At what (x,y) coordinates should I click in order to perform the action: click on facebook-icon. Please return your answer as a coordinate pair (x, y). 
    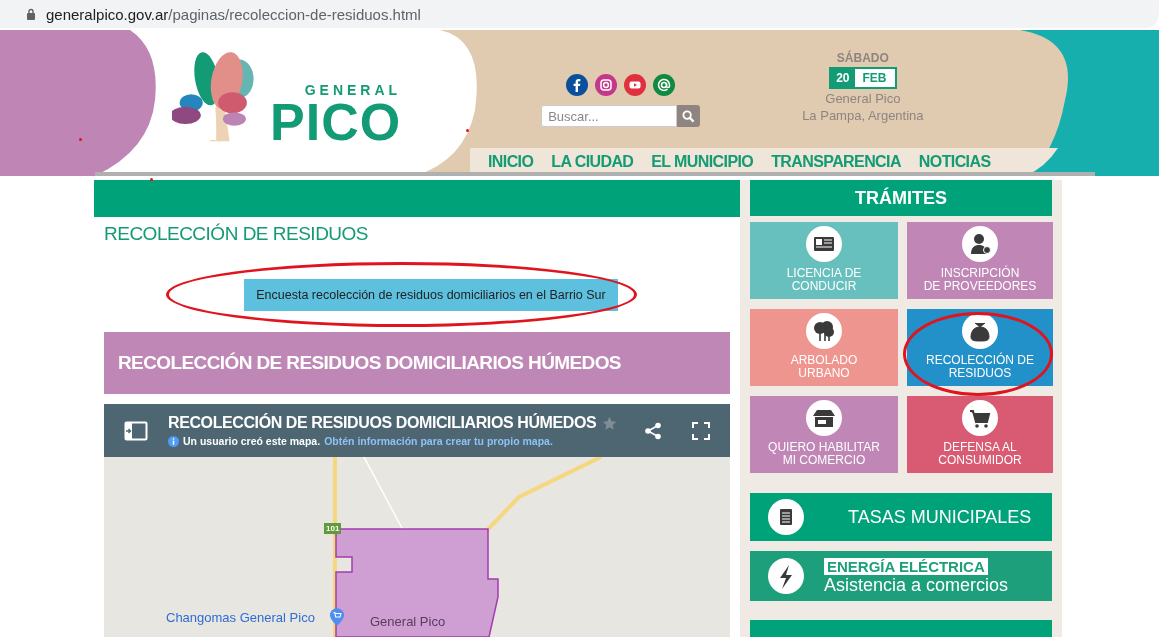
    Looking at the image, I should click on (577, 85).